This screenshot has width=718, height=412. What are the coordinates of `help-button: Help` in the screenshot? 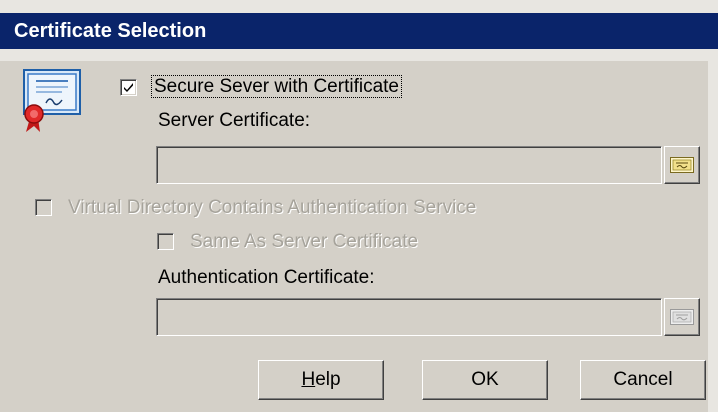 It's located at (321, 380).